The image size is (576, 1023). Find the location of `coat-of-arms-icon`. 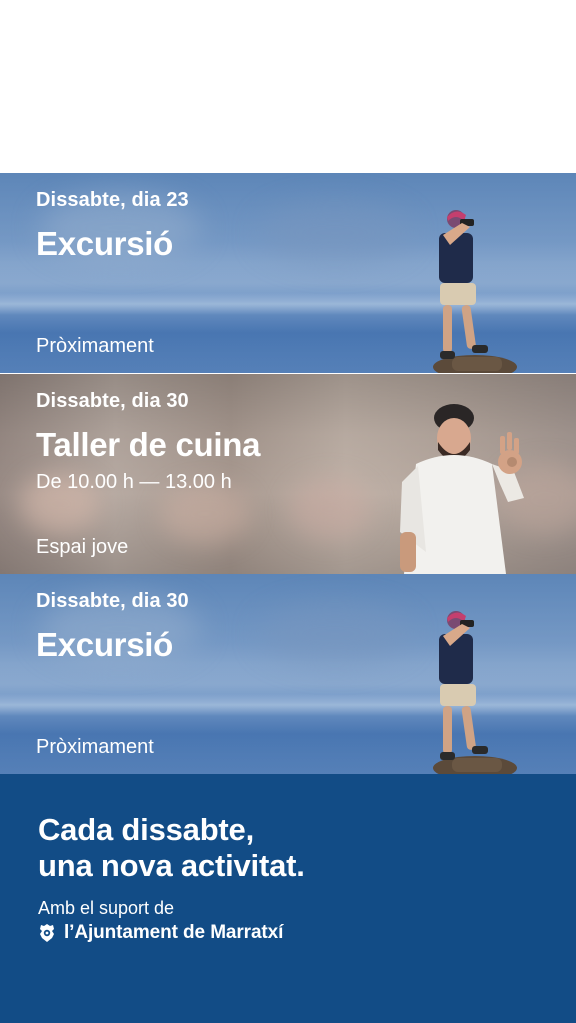

coat-of-arms-icon is located at coordinates (47, 933).